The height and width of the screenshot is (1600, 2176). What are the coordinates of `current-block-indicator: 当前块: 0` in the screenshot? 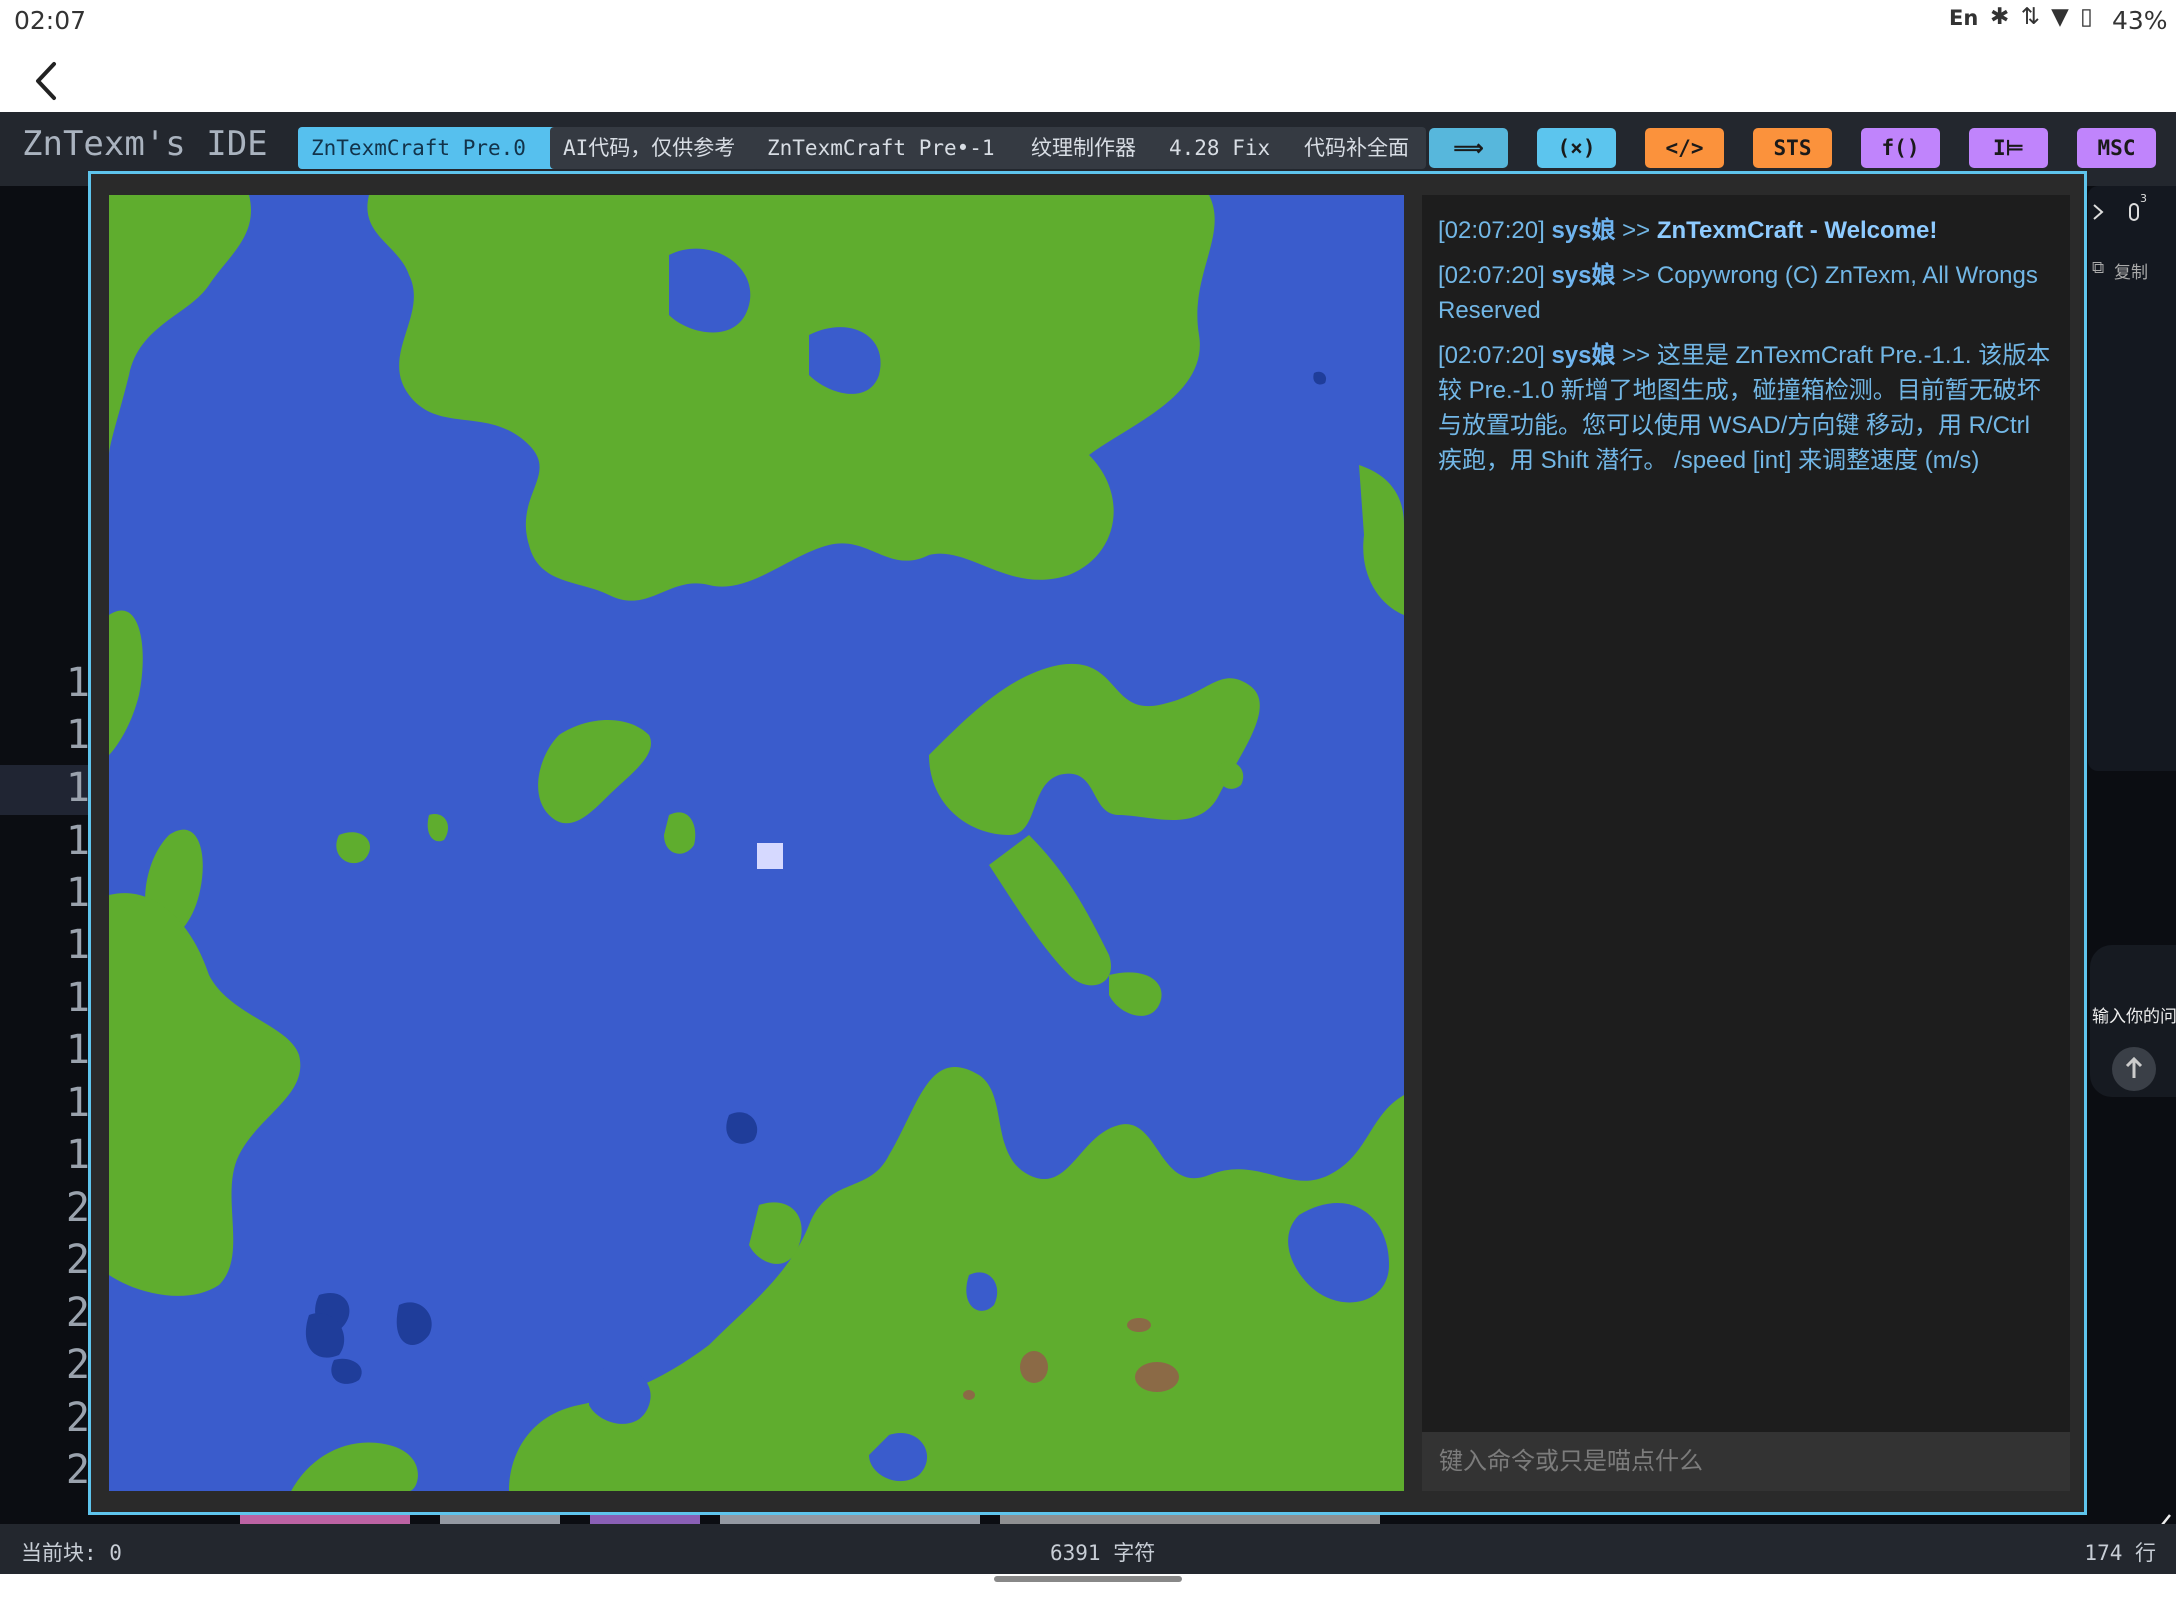 It's located at (71, 1553).